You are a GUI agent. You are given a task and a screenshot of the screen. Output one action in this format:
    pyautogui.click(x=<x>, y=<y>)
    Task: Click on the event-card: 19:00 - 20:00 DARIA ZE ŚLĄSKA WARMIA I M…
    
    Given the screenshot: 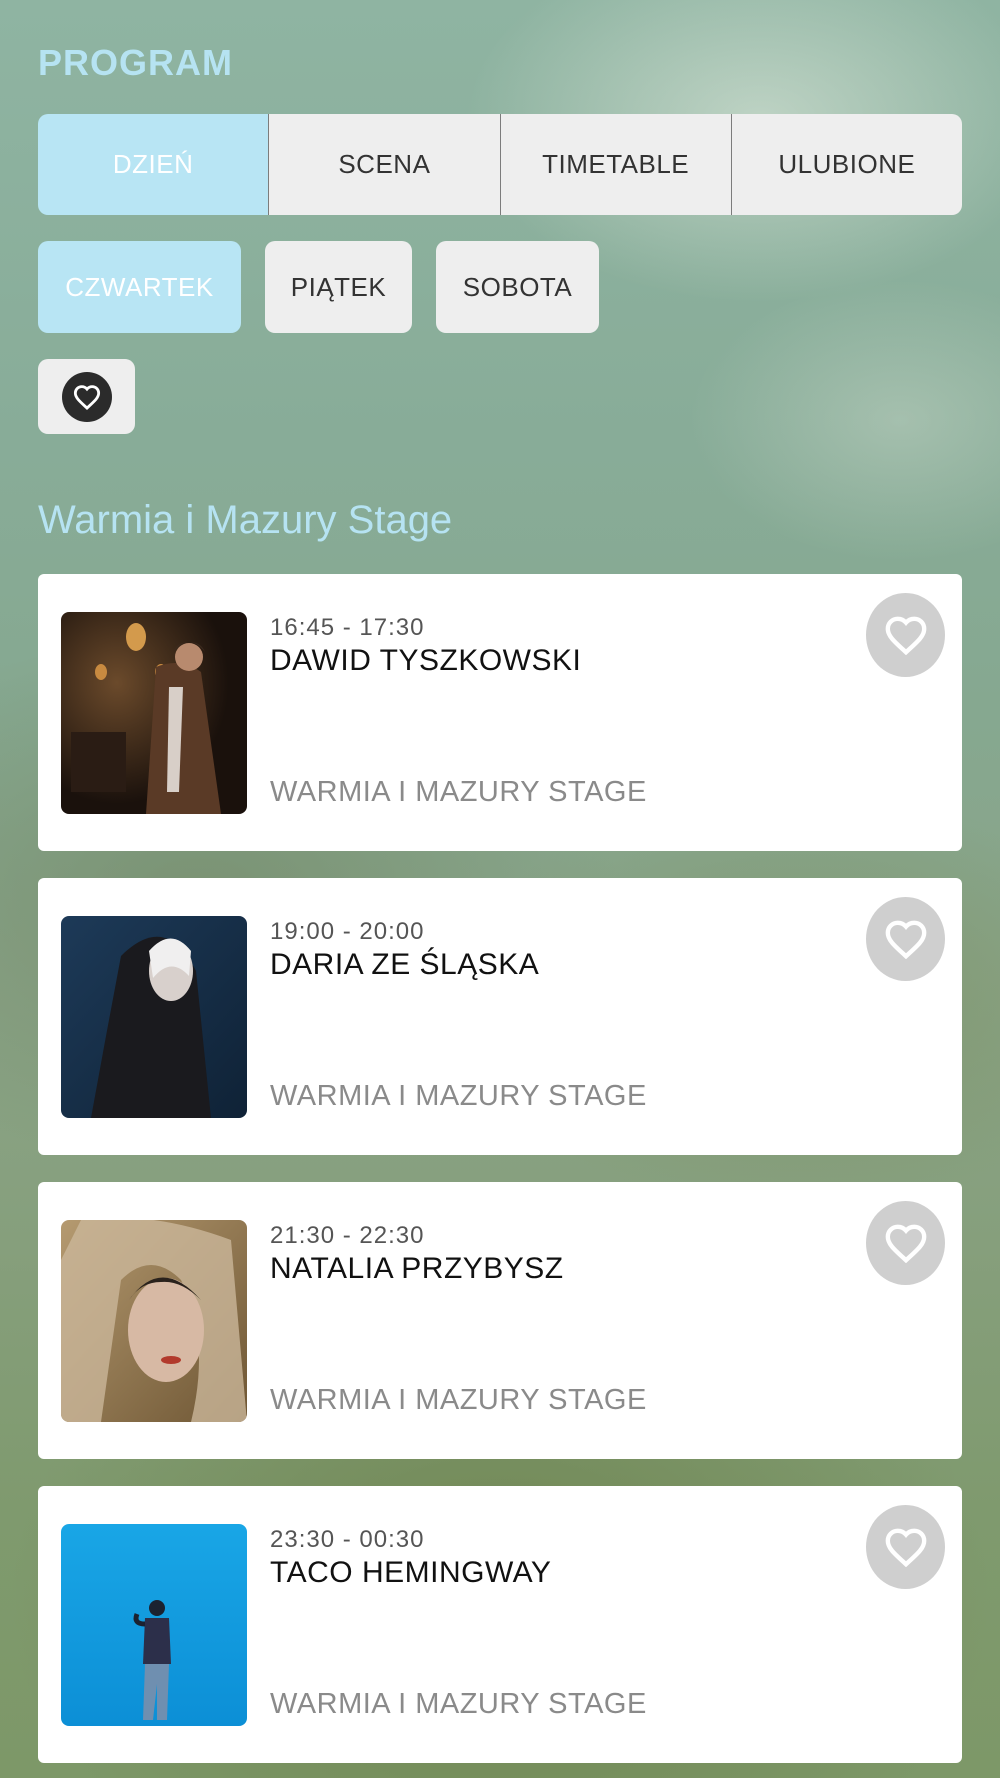 What is the action you would take?
    pyautogui.click(x=500, y=1016)
    